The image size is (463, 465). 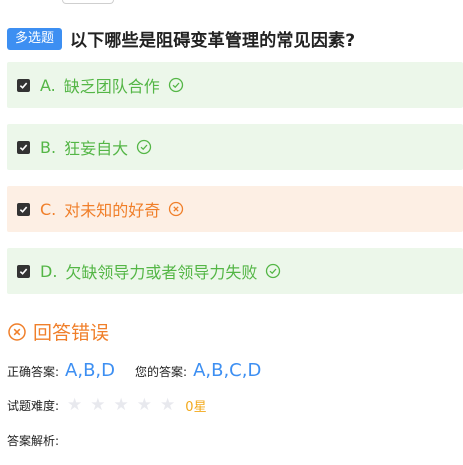 What do you see at coordinates (48, 85) in the screenshot?
I see `option-key: A.` at bounding box center [48, 85].